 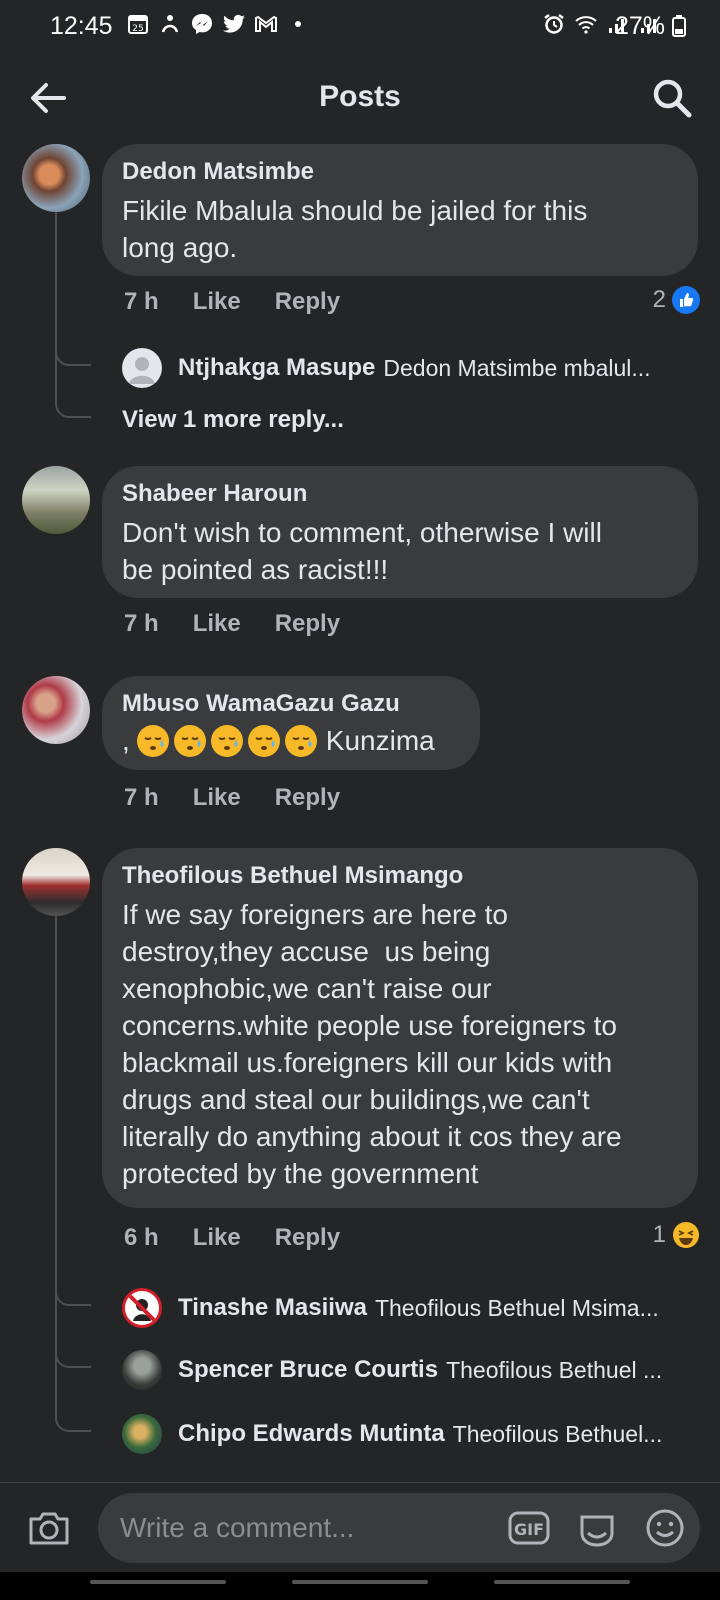 I want to click on reply-author: Chipo Edwards Mutinta, so click(x=311, y=1434).